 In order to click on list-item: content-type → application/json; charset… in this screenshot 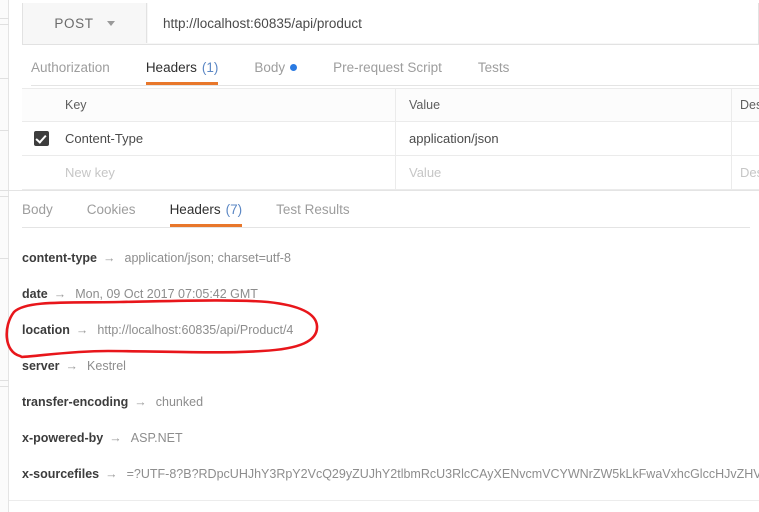, I will do `click(390, 258)`.